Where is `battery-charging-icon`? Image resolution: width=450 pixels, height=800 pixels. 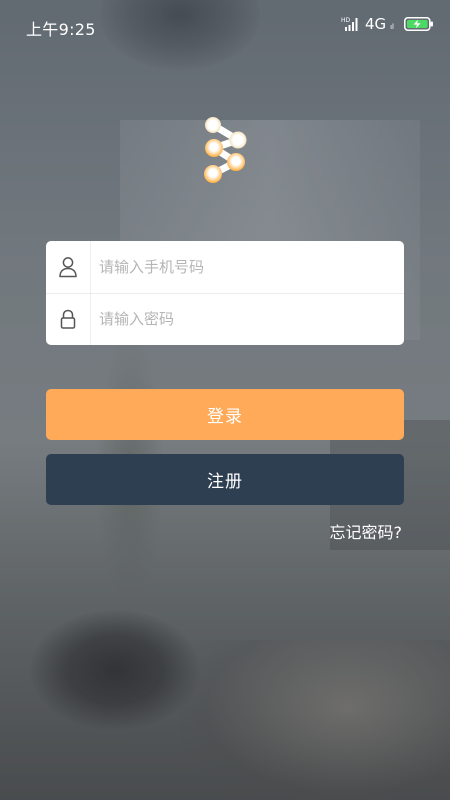 battery-charging-icon is located at coordinates (418, 24).